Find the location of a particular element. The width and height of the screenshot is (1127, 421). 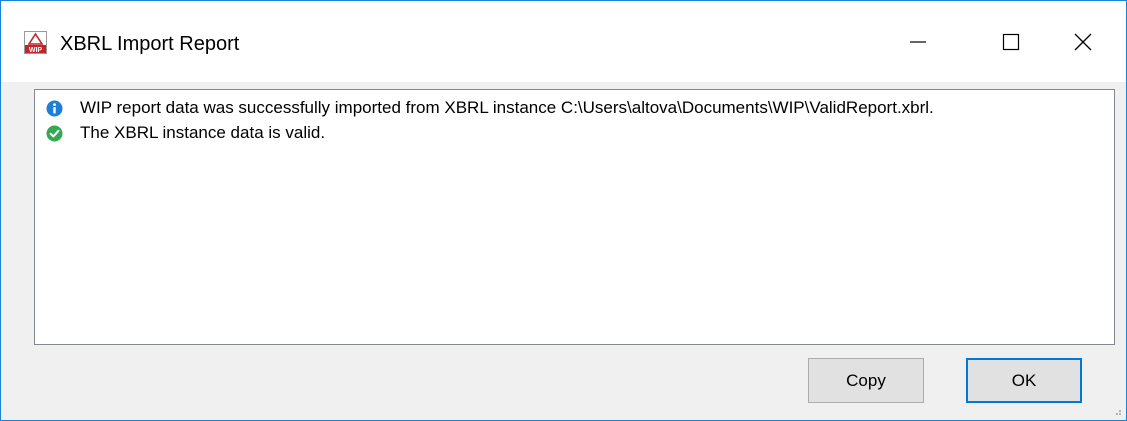

close-icon is located at coordinates (1083, 41).